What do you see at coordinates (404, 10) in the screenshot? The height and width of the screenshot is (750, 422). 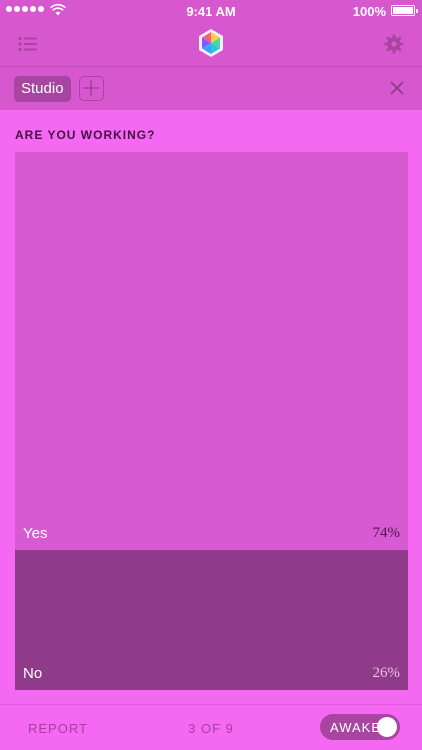 I see `battery-icon` at bounding box center [404, 10].